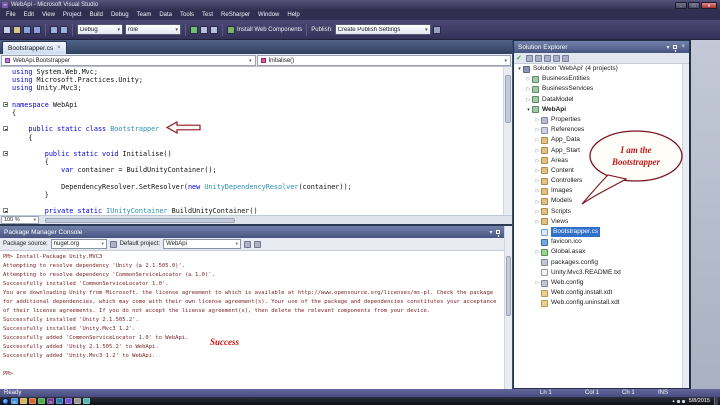  Describe the element at coordinates (256, 232) in the screenshot. I see `package-manager-console-title-bar: Package Manager Console ▾ ×` at that location.